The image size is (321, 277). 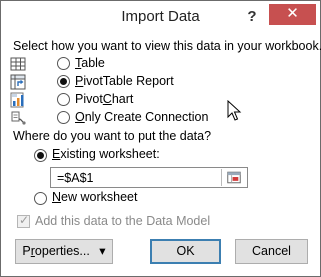 I want to click on table-radio, so click(x=63, y=63).